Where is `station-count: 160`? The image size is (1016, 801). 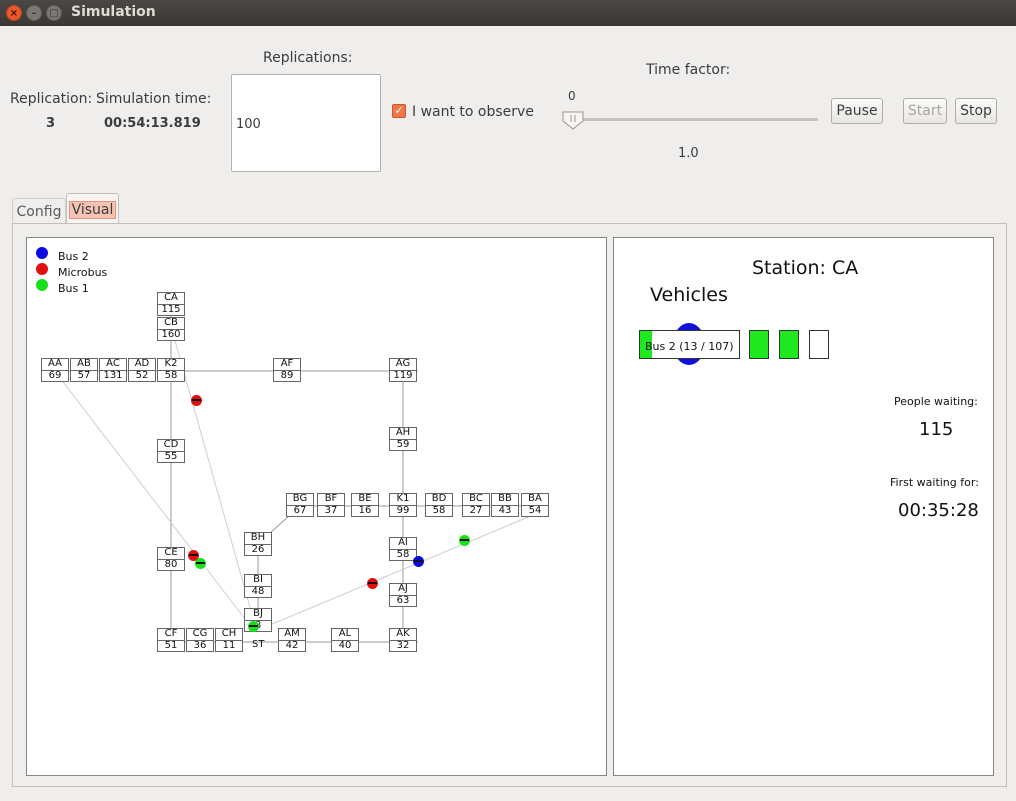 station-count: 160 is located at coordinates (171, 334).